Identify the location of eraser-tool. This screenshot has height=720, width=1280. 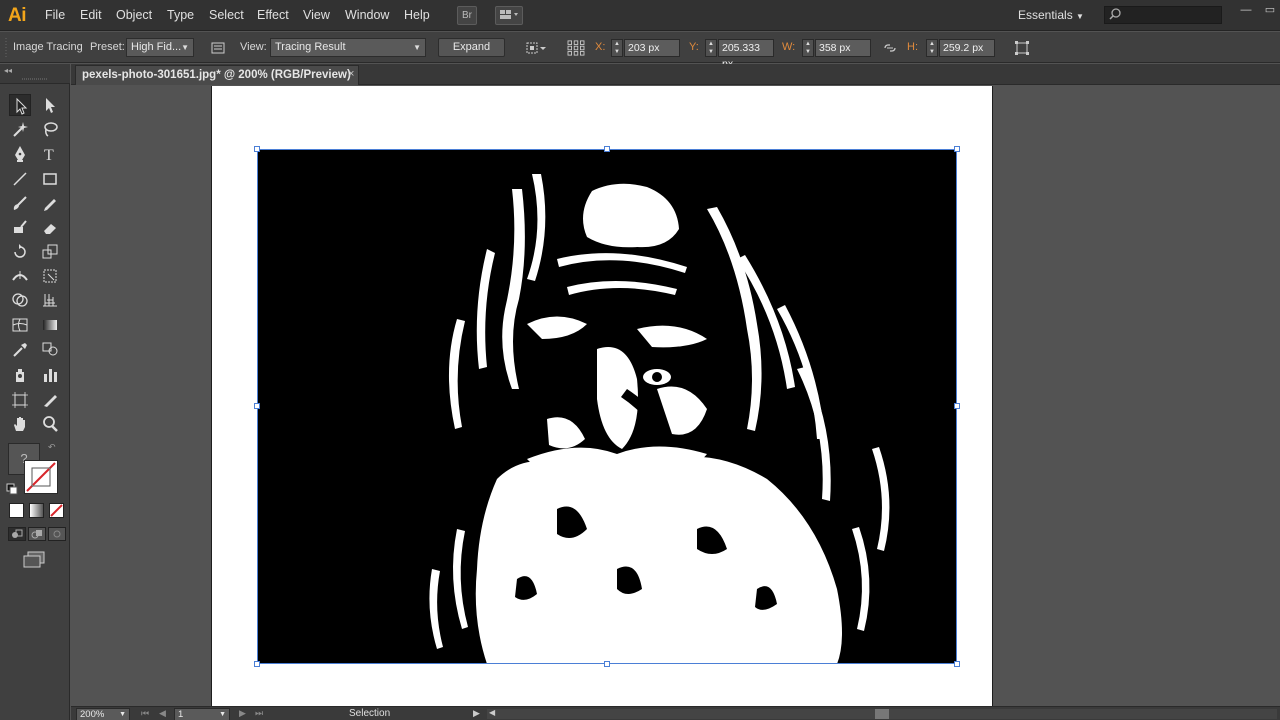
(50, 227).